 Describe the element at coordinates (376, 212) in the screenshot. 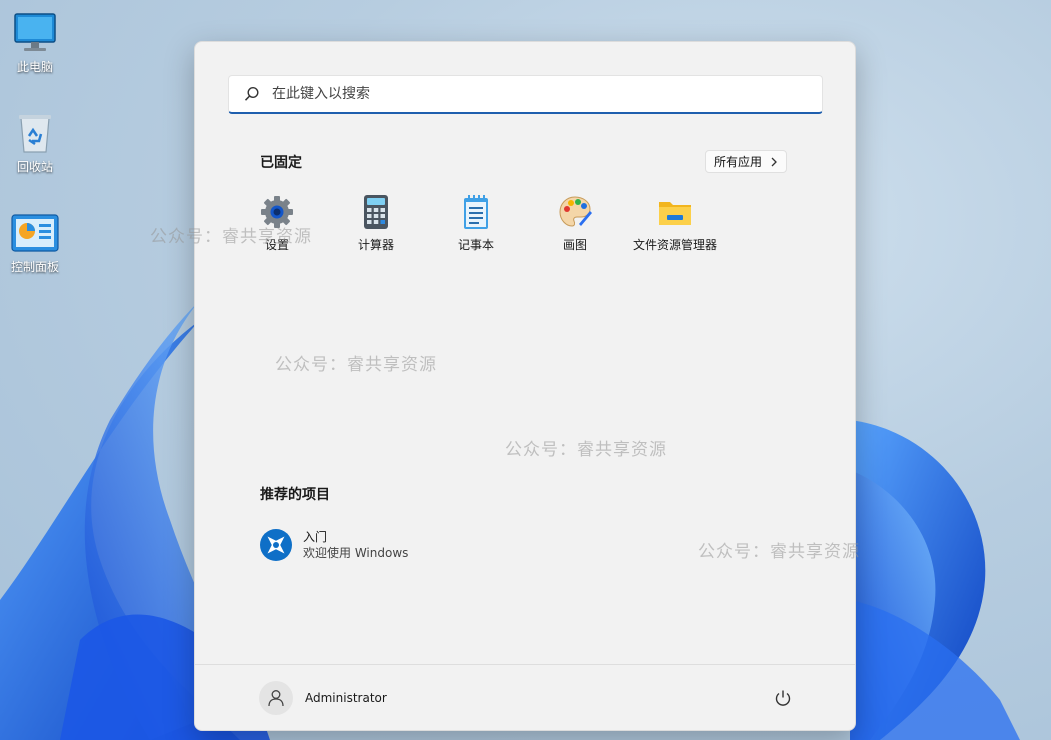

I see `calculator-icon` at that location.